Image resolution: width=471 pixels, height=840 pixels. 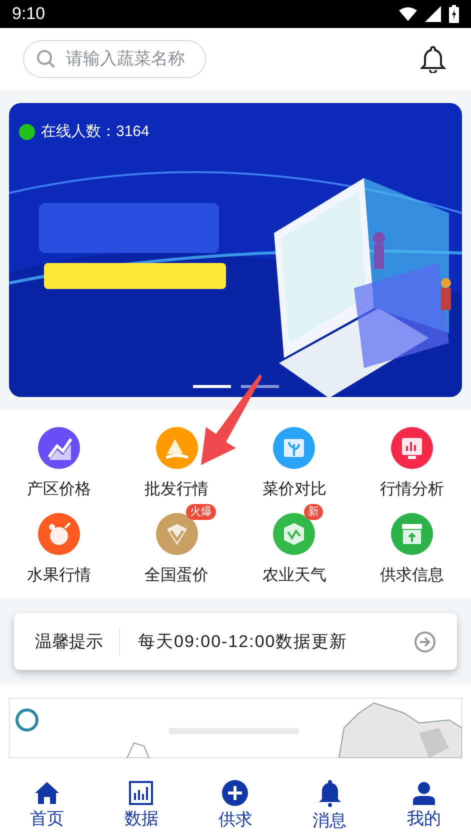 I want to click on feature-tile: 行情分析, so click(x=412, y=460).